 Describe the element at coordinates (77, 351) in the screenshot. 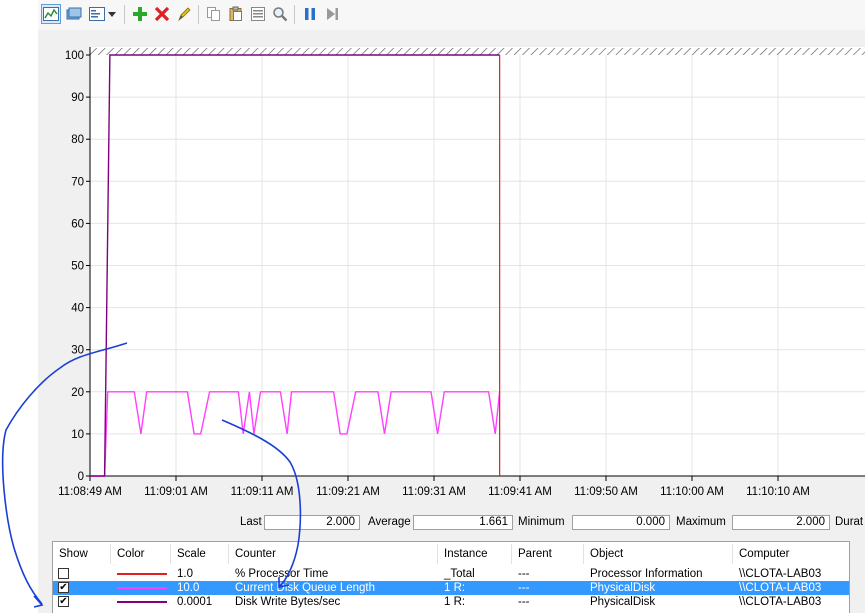

I see `y-tick-label: 30` at that location.